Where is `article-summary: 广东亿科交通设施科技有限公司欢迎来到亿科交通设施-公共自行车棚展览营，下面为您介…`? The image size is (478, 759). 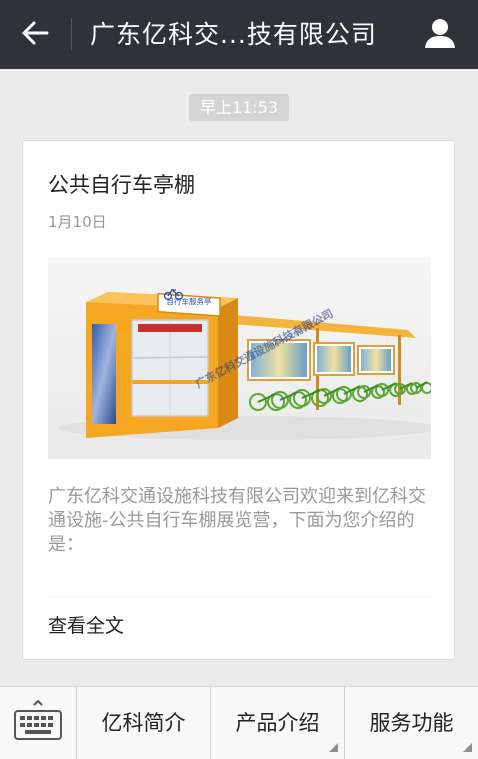 article-summary: 广东亿科交通设施科技有限公司欢迎来到亿科交通设施-公共自行车棚展览营，下面为您介… is located at coordinates (237, 520).